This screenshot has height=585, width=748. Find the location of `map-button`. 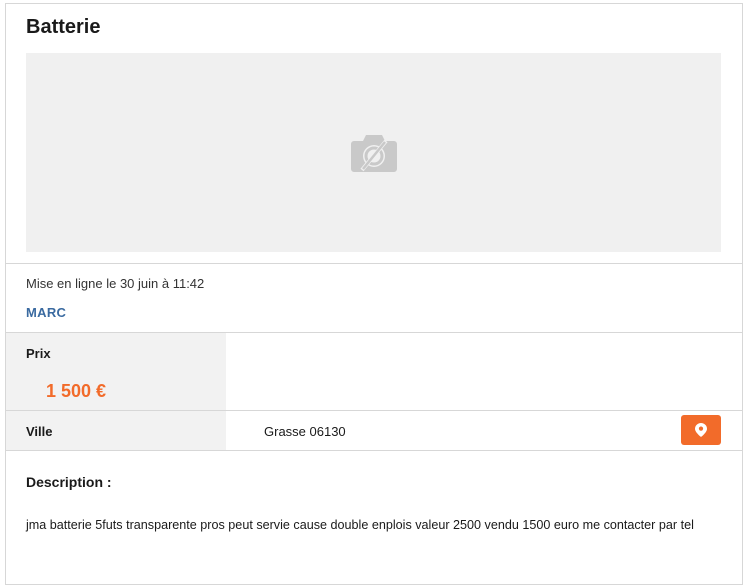

map-button is located at coordinates (701, 430).